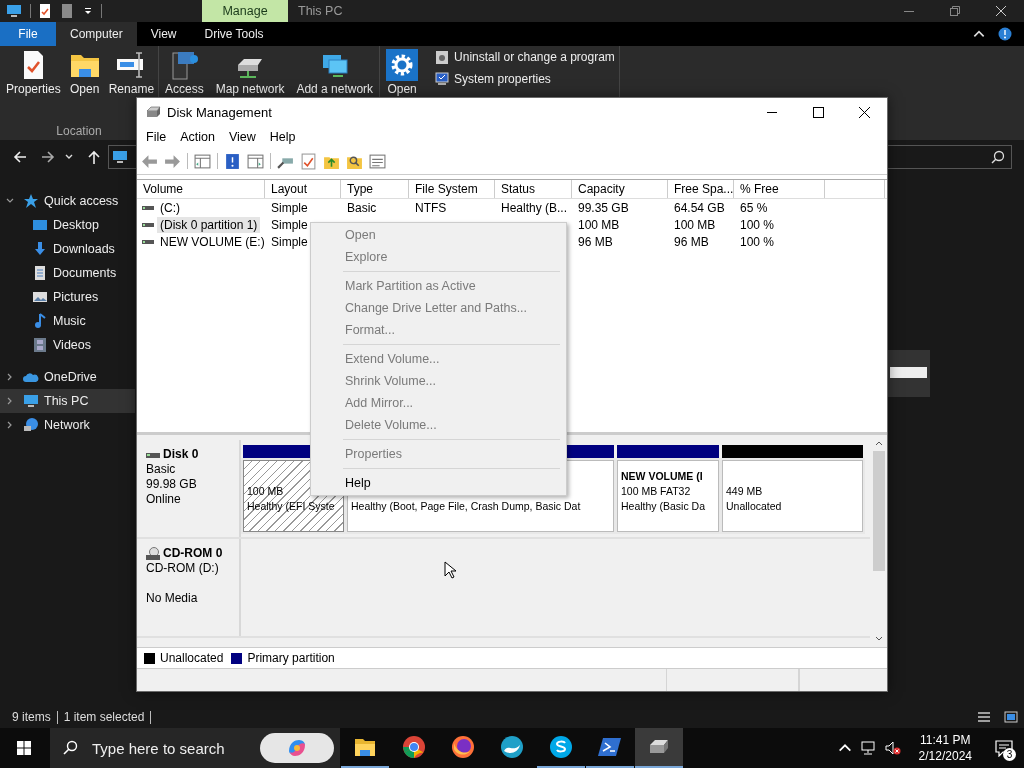 Image resolution: width=1024 pixels, height=768 pixels. Describe the element at coordinates (156, 137) in the screenshot. I see `menu-item: File` at that location.